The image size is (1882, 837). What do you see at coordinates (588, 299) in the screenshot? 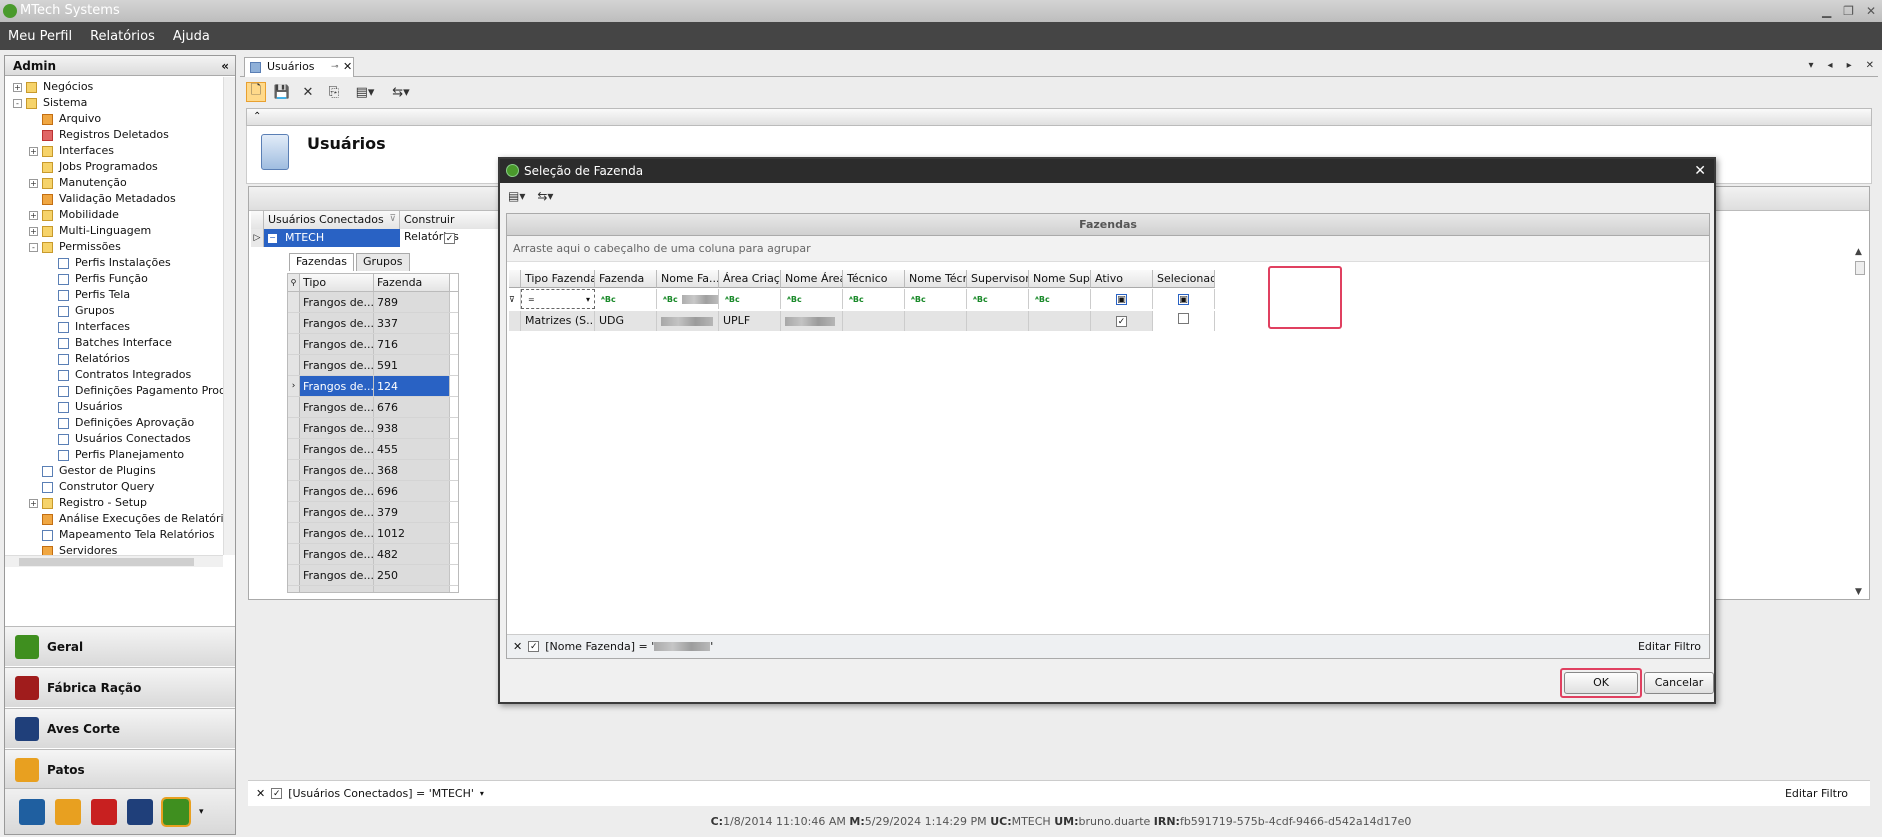
I see `chevron-down-icon: ▾` at bounding box center [588, 299].